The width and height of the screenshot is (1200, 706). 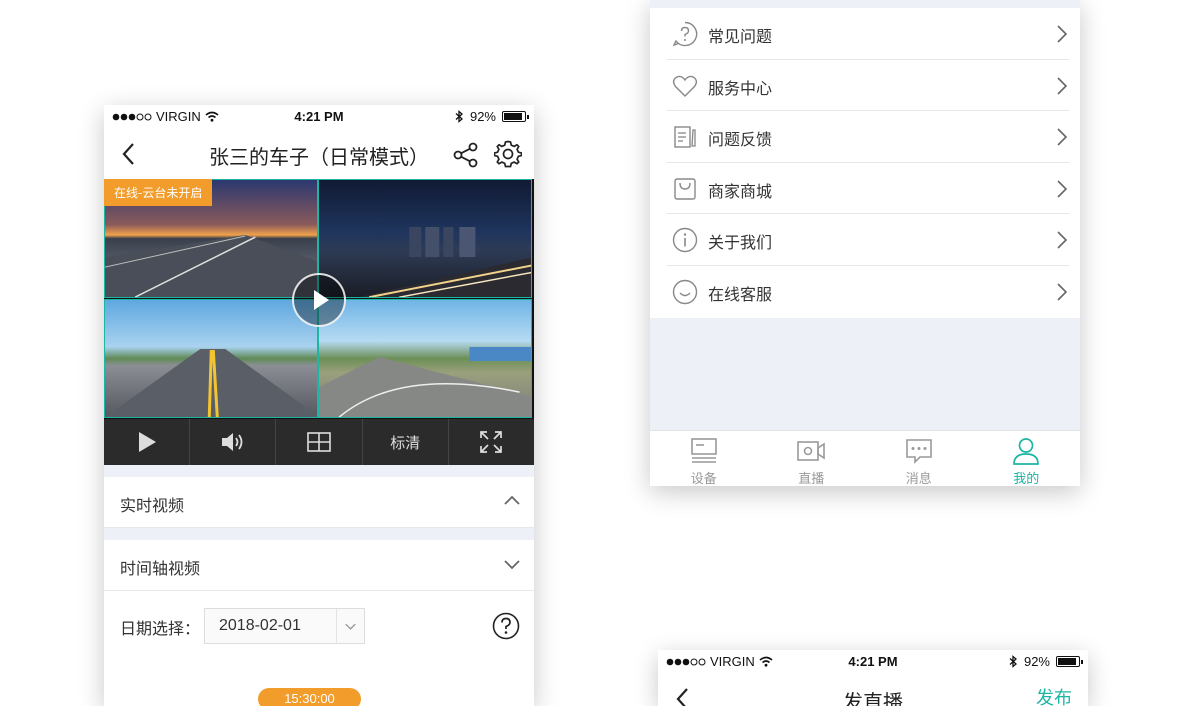 I want to click on tab-me: 我的, so click(x=1027, y=458).